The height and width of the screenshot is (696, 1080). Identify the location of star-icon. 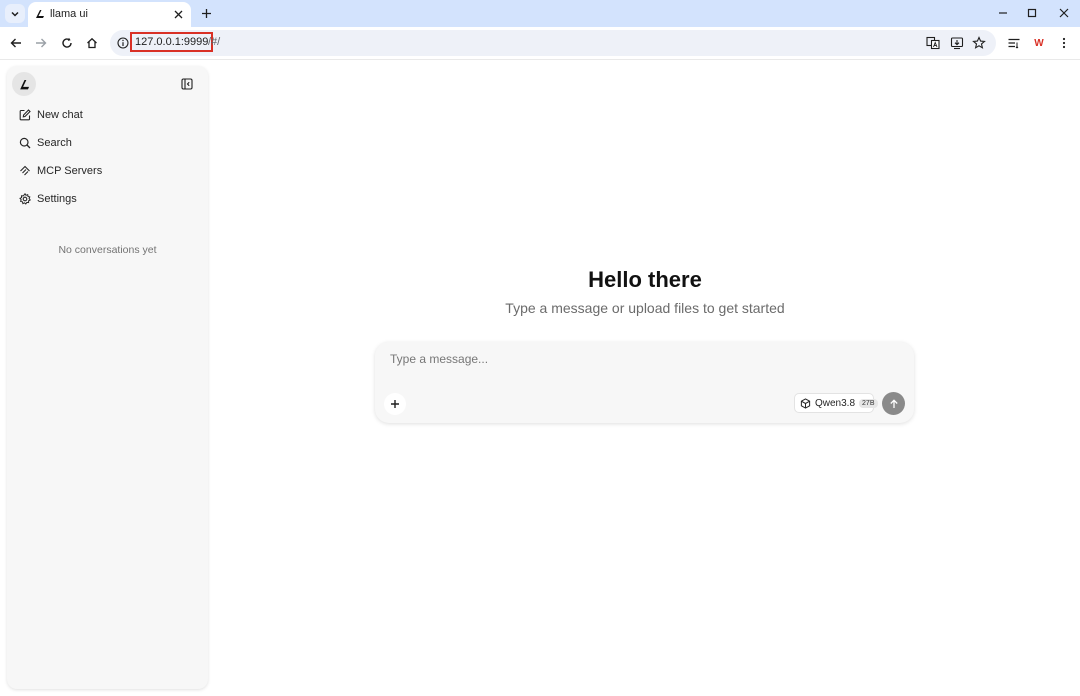
(979, 42).